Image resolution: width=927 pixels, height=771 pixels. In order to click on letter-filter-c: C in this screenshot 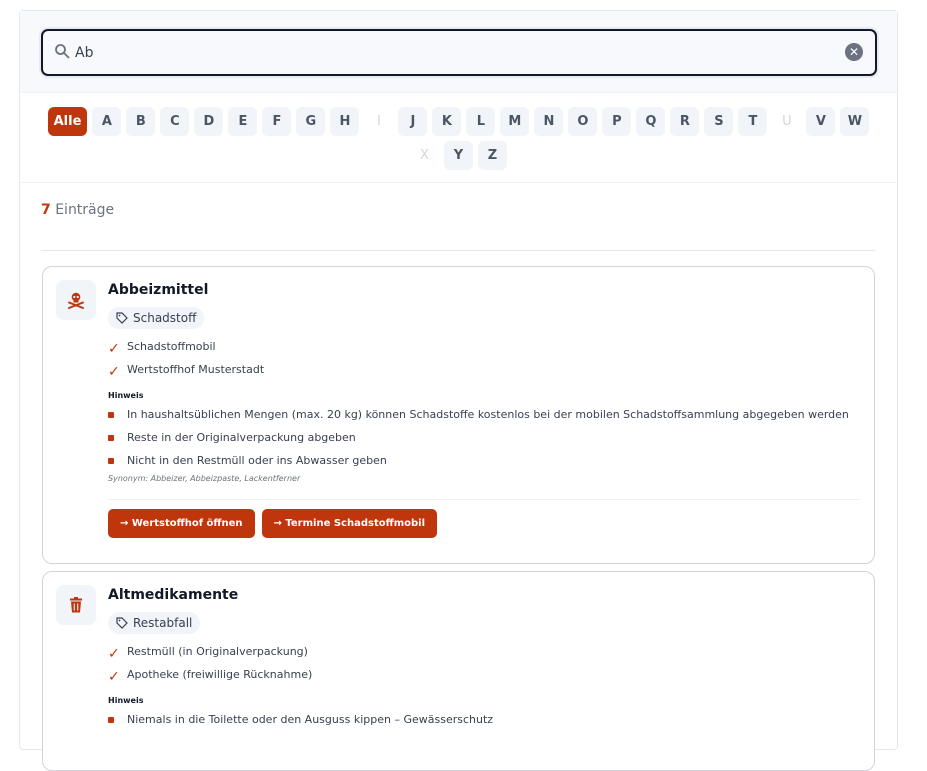, I will do `click(175, 121)`.